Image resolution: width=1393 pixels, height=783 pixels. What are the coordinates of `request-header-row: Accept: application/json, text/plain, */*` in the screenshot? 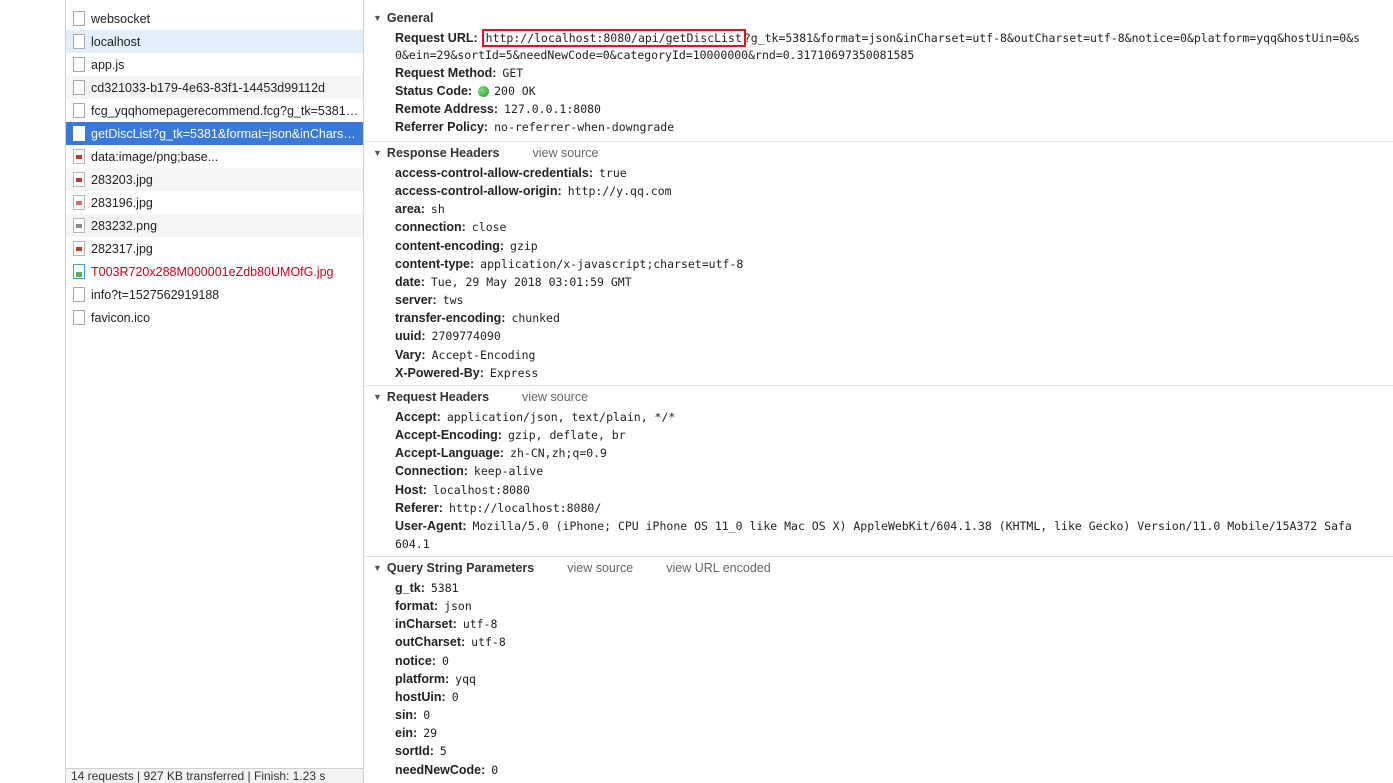 It's located at (535, 417).